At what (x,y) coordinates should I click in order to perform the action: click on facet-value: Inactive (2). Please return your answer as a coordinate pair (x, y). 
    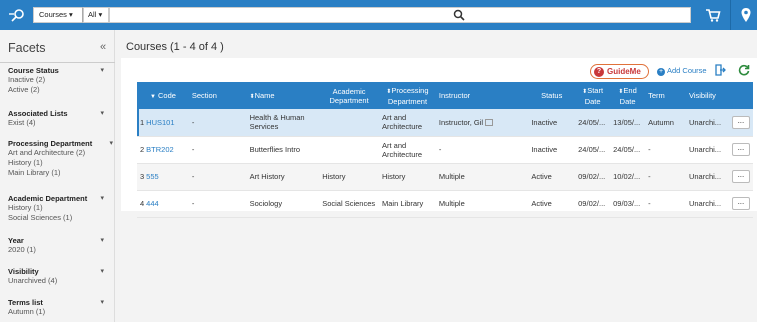
    Looking at the image, I should click on (58, 80).